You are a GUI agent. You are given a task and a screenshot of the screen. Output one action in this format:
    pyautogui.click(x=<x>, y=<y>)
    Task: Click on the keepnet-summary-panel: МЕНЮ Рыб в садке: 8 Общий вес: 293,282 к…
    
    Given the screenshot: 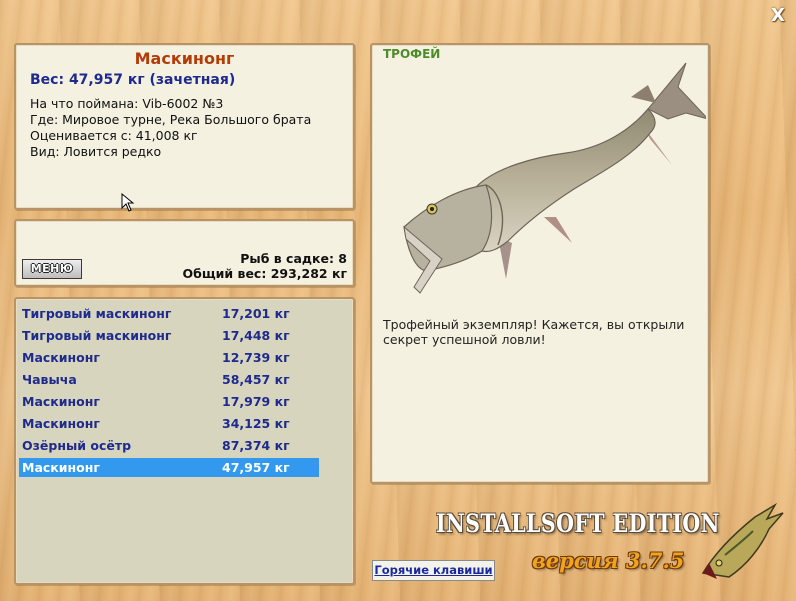 What is the action you would take?
    pyautogui.click(x=184, y=253)
    